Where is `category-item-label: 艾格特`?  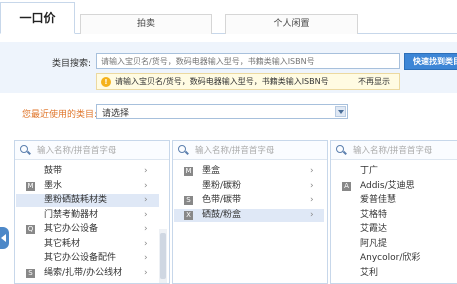 category-item-label: 艾格特 is located at coordinates (374, 214).